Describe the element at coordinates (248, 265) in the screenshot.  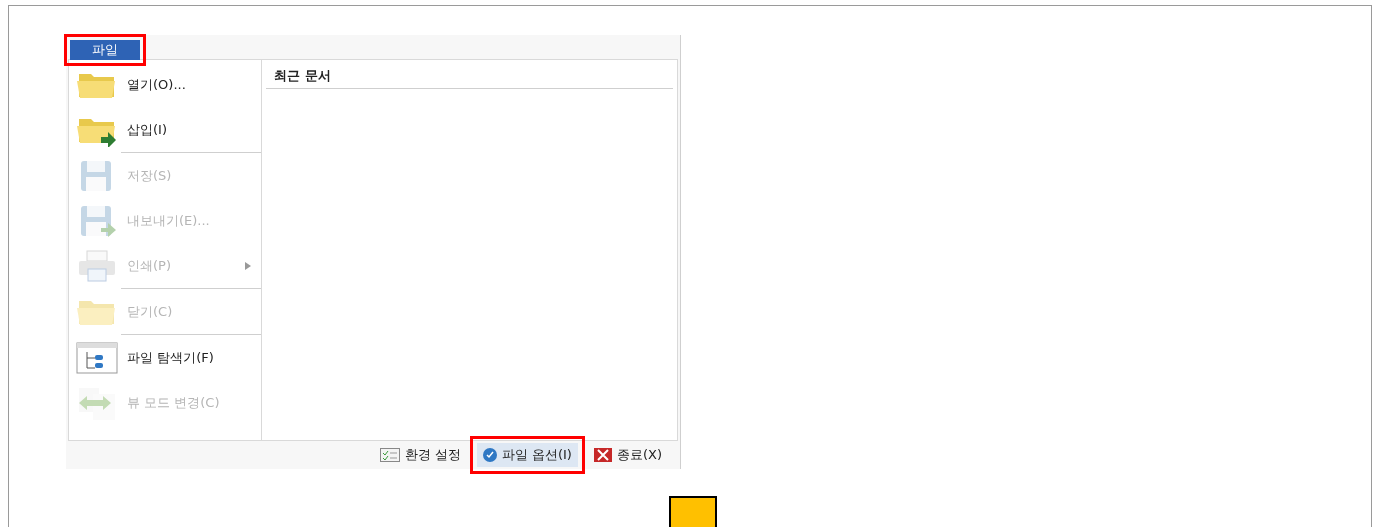
I see `submenu-arrow-icon` at that location.